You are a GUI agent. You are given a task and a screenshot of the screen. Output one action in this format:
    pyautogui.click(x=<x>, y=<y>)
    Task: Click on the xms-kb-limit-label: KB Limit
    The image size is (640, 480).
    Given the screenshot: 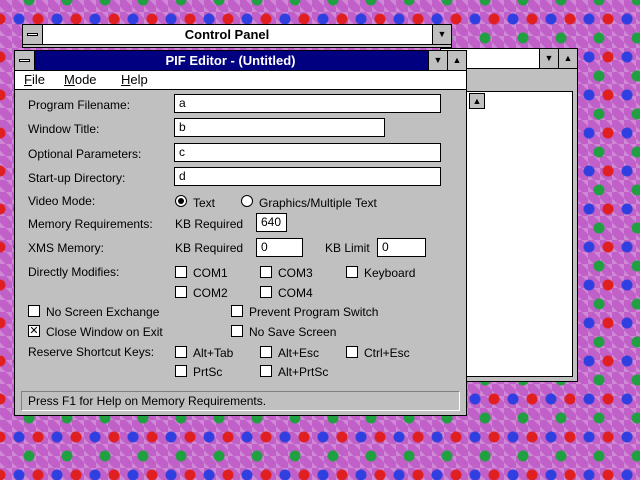 What is the action you would take?
    pyautogui.click(x=347, y=248)
    